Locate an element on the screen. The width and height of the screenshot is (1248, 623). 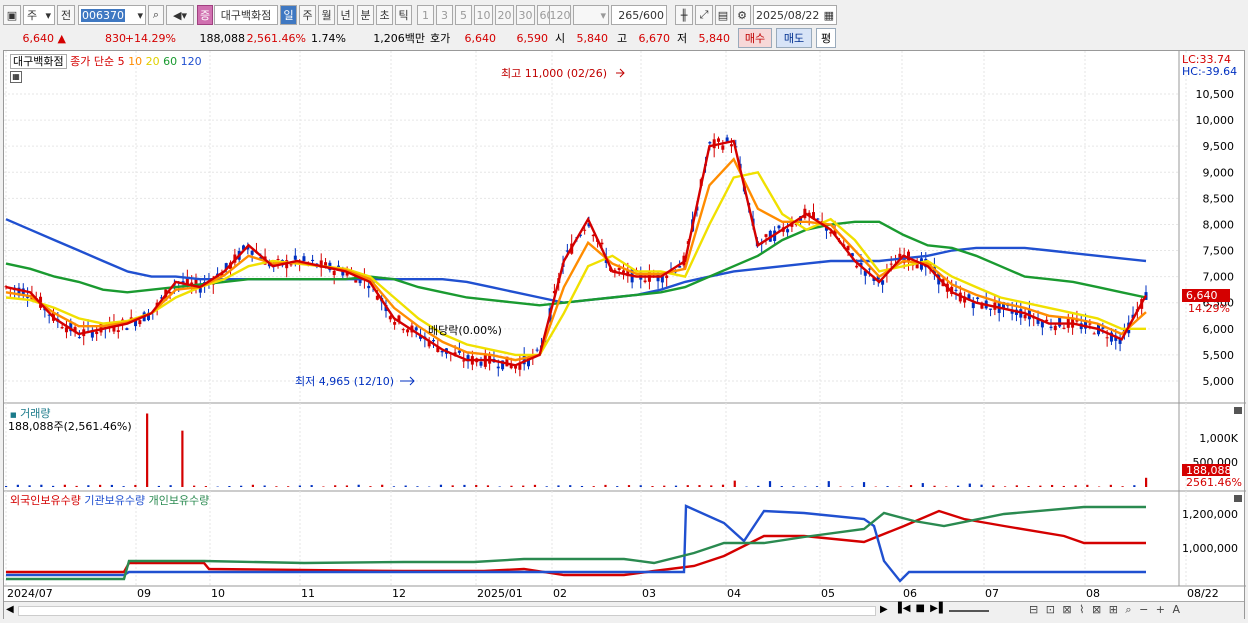
playback-controls: ▐◀ ■ ▶▌ is located at coordinates (921, 608).